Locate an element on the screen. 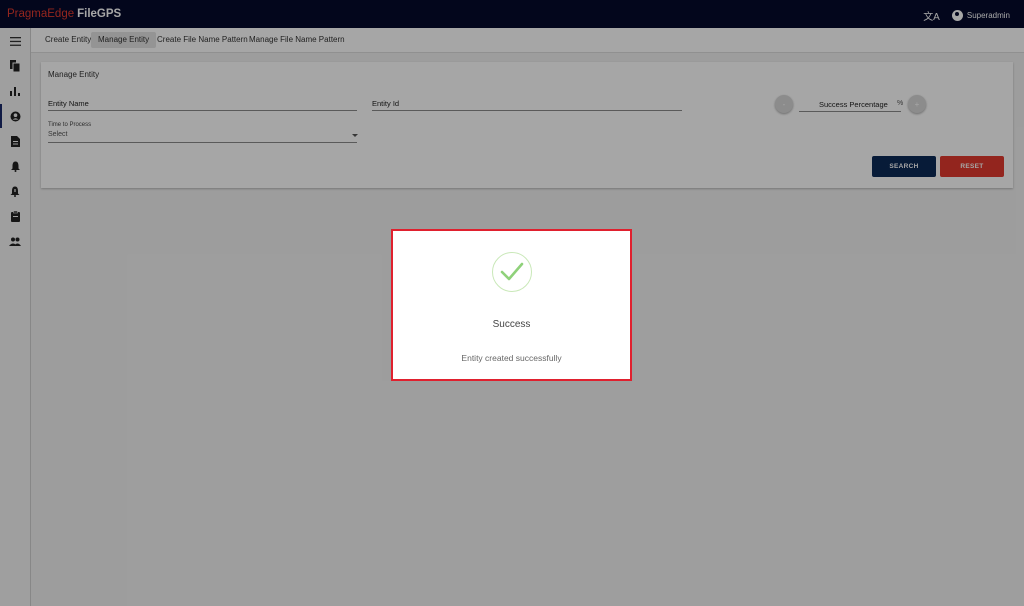  success-dialog: Success Entity created successfully is located at coordinates (511, 305).